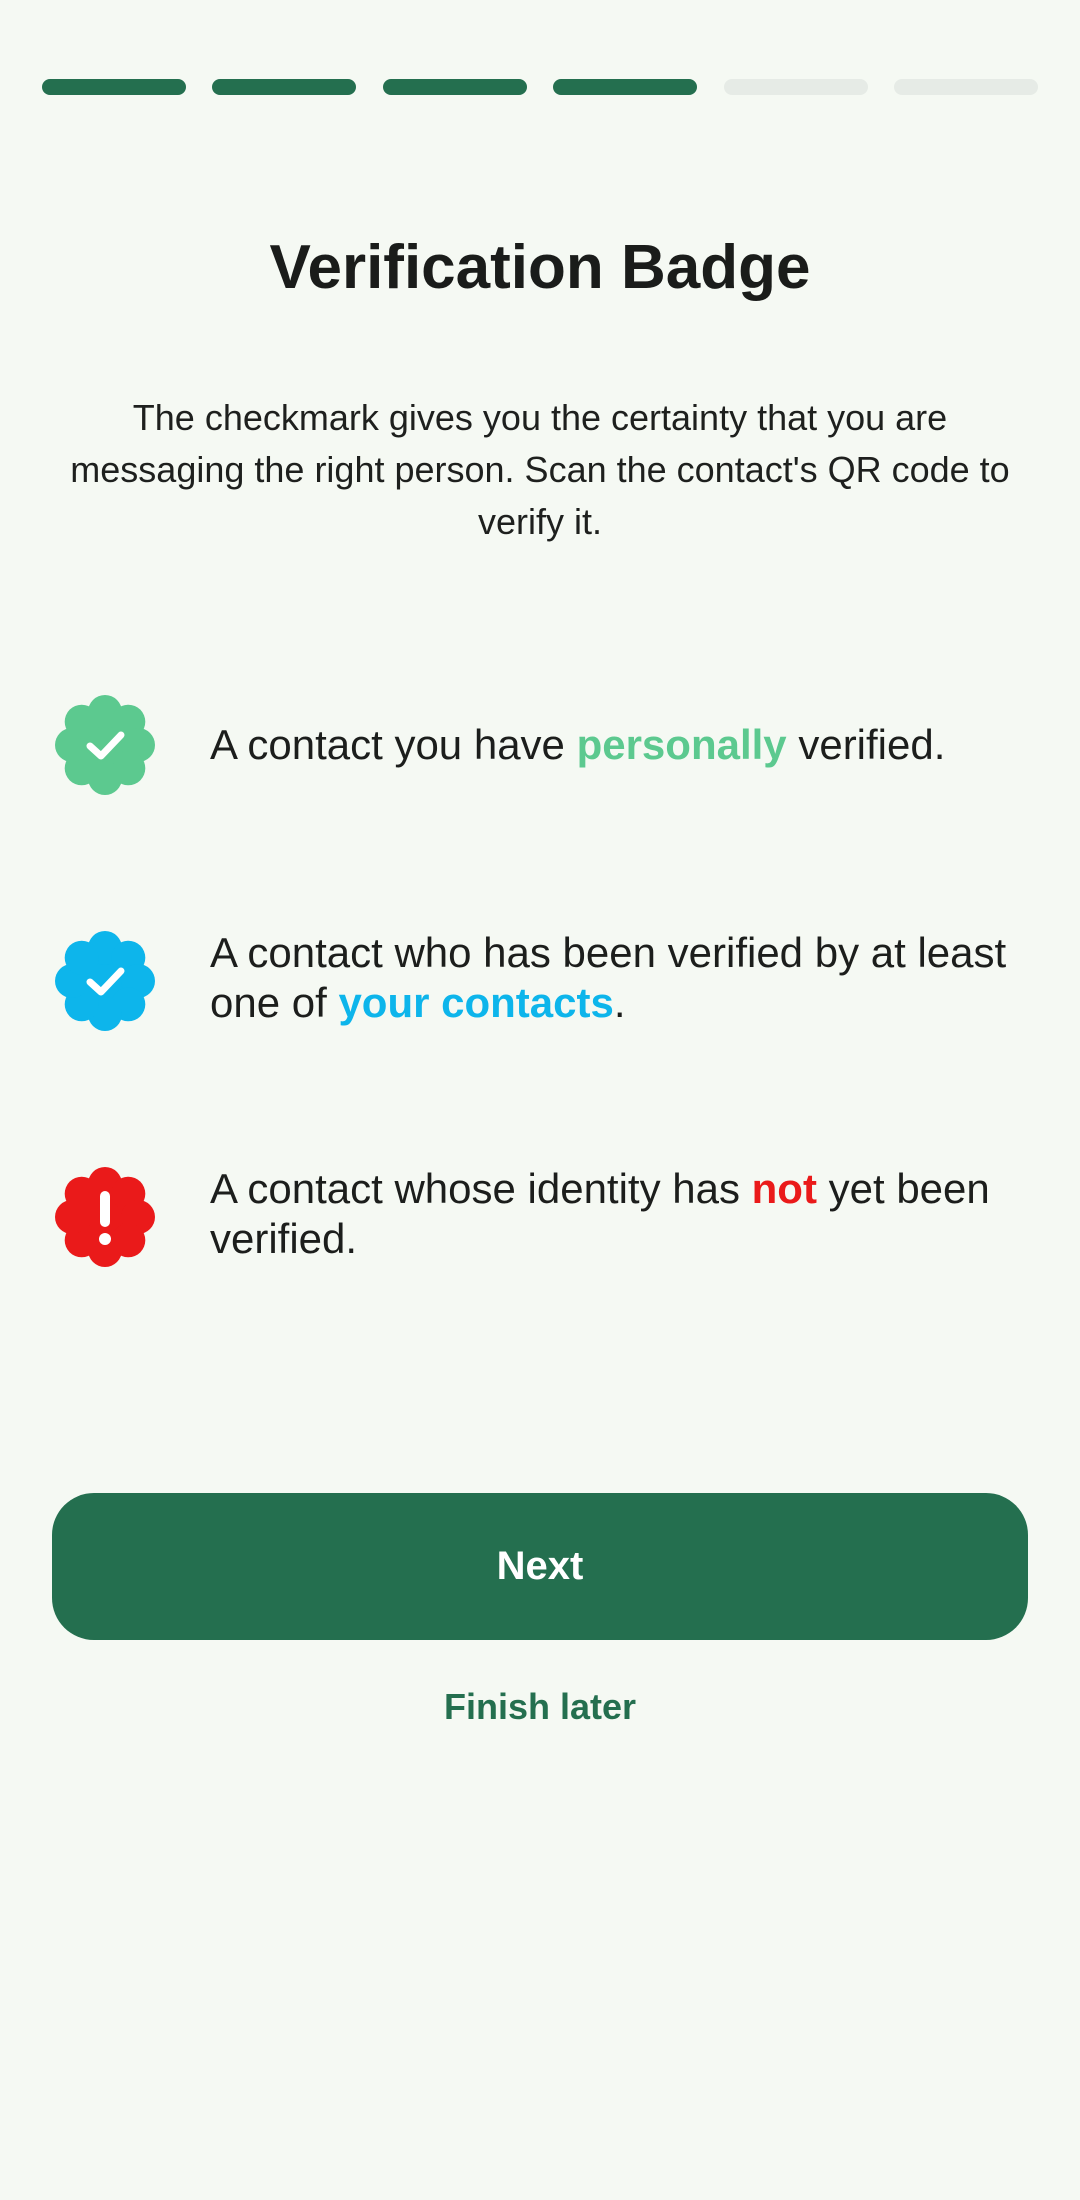  What do you see at coordinates (540, 87) in the screenshot?
I see `onboarding-progress` at bounding box center [540, 87].